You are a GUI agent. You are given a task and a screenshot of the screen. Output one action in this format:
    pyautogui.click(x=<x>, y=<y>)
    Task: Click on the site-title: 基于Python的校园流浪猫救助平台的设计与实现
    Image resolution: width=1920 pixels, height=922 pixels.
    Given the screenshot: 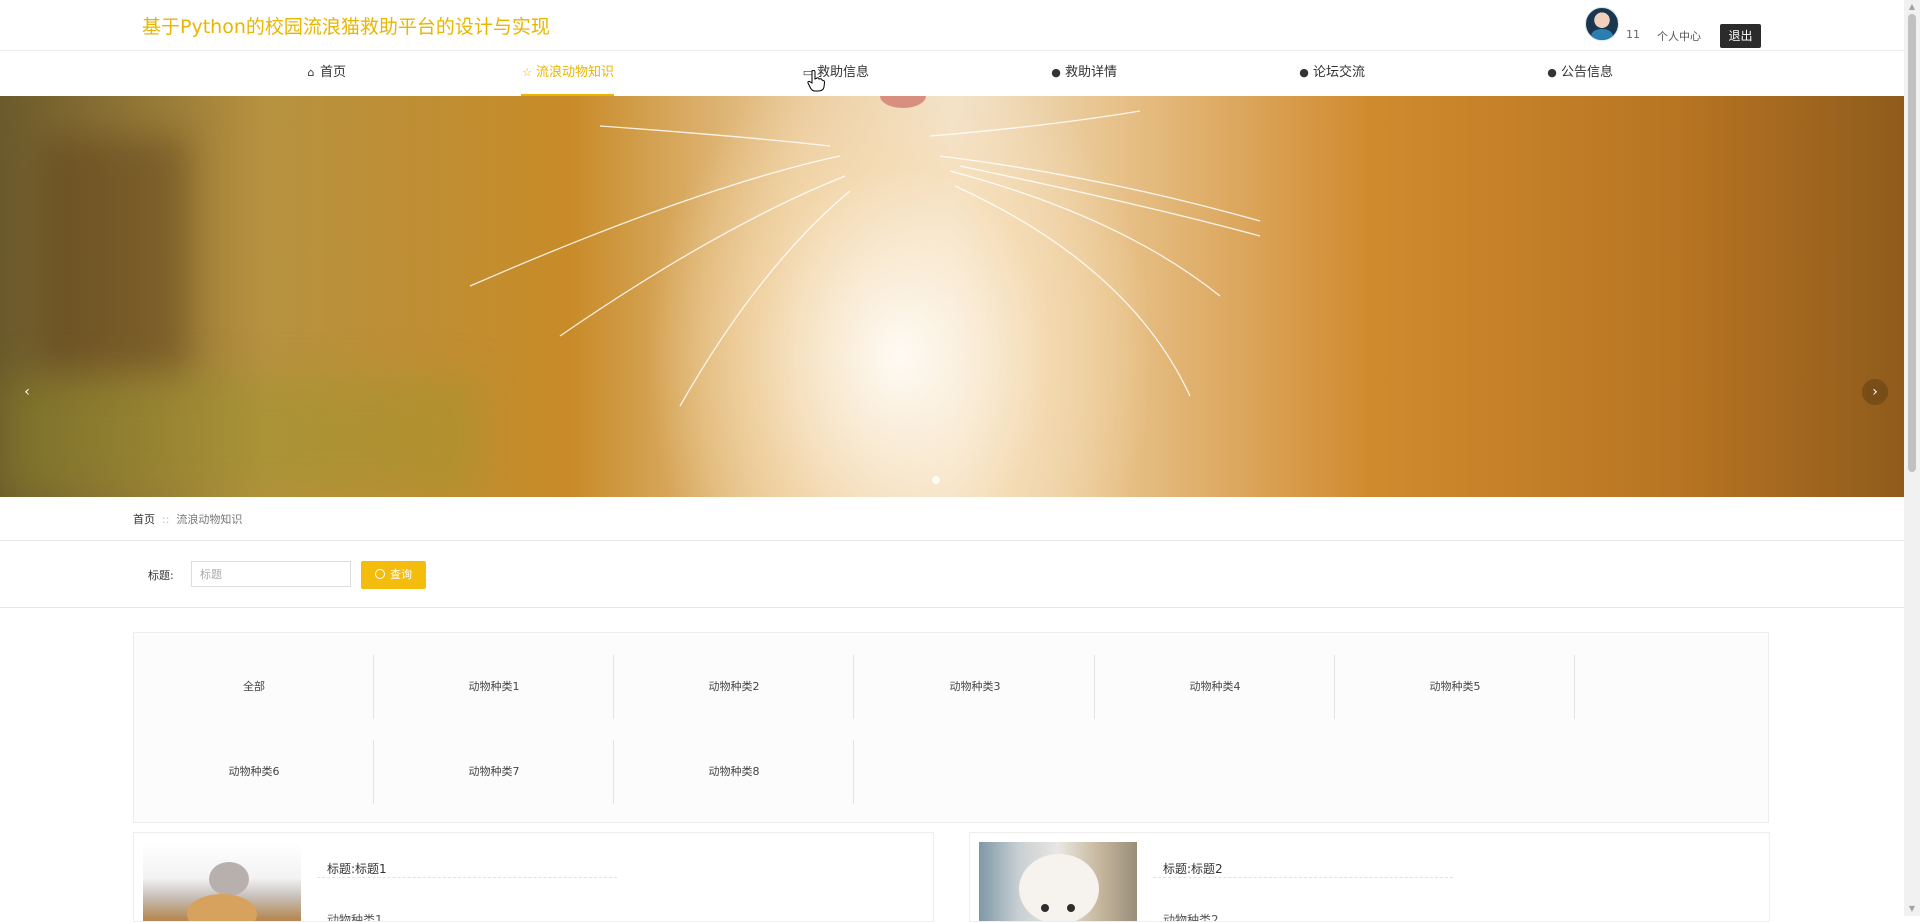 What is the action you would take?
    pyautogui.click(x=346, y=25)
    